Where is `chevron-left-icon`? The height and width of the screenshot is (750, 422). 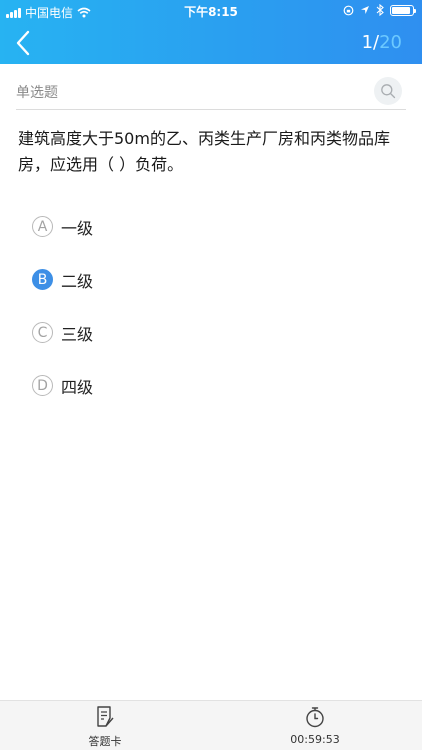
chevron-left-icon is located at coordinates (23, 43).